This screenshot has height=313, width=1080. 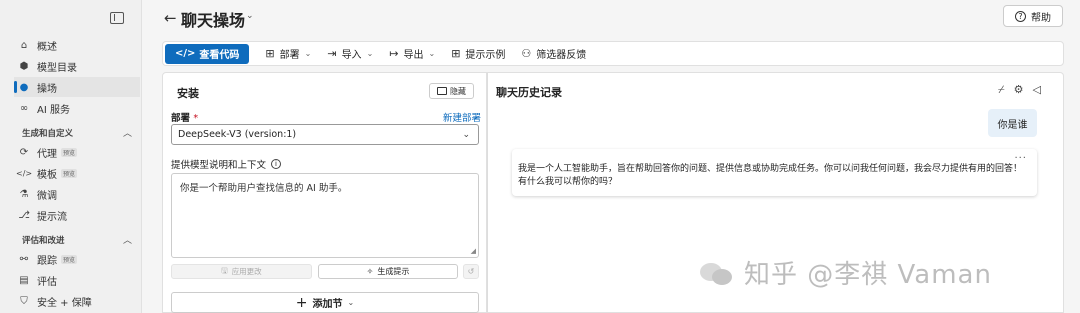 I want to click on sidebar-item-model-catalog: ⬢ 模型目录, so click(x=79, y=66).